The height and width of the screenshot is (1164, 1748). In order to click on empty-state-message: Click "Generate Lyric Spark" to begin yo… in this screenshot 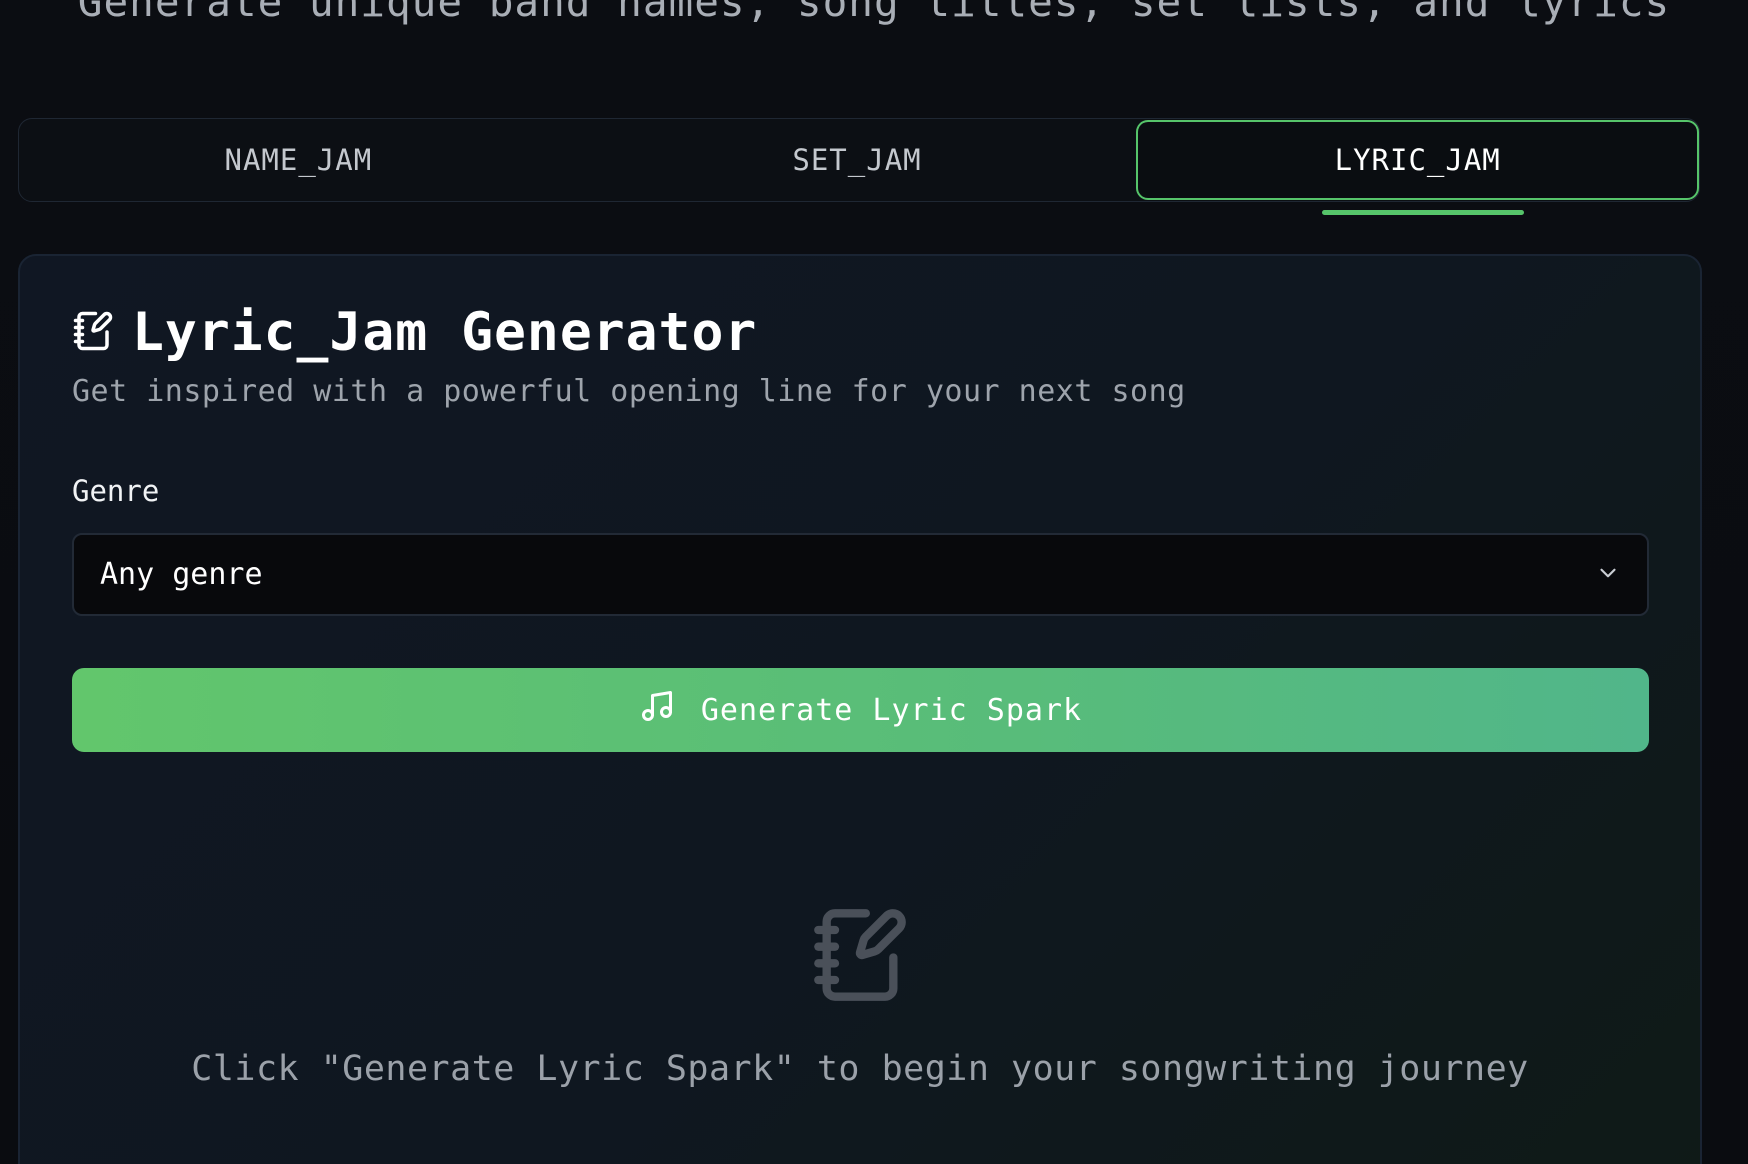, I will do `click(860, 1069)`.